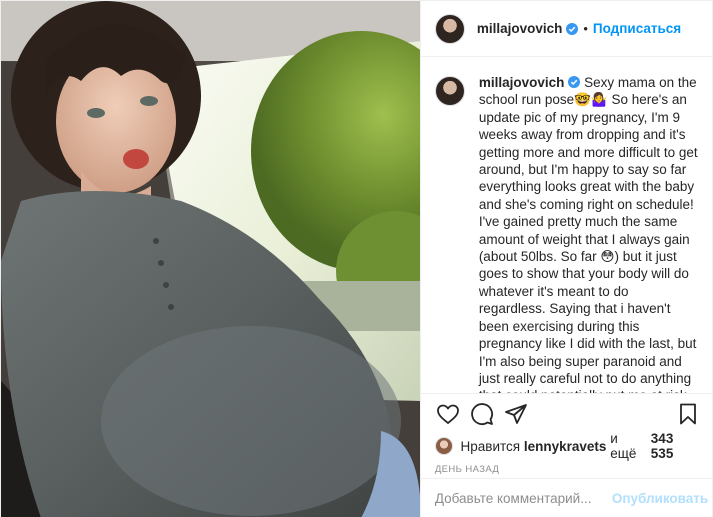 The image size is (713, 517). I want to click on like-button, so click(448, 414).